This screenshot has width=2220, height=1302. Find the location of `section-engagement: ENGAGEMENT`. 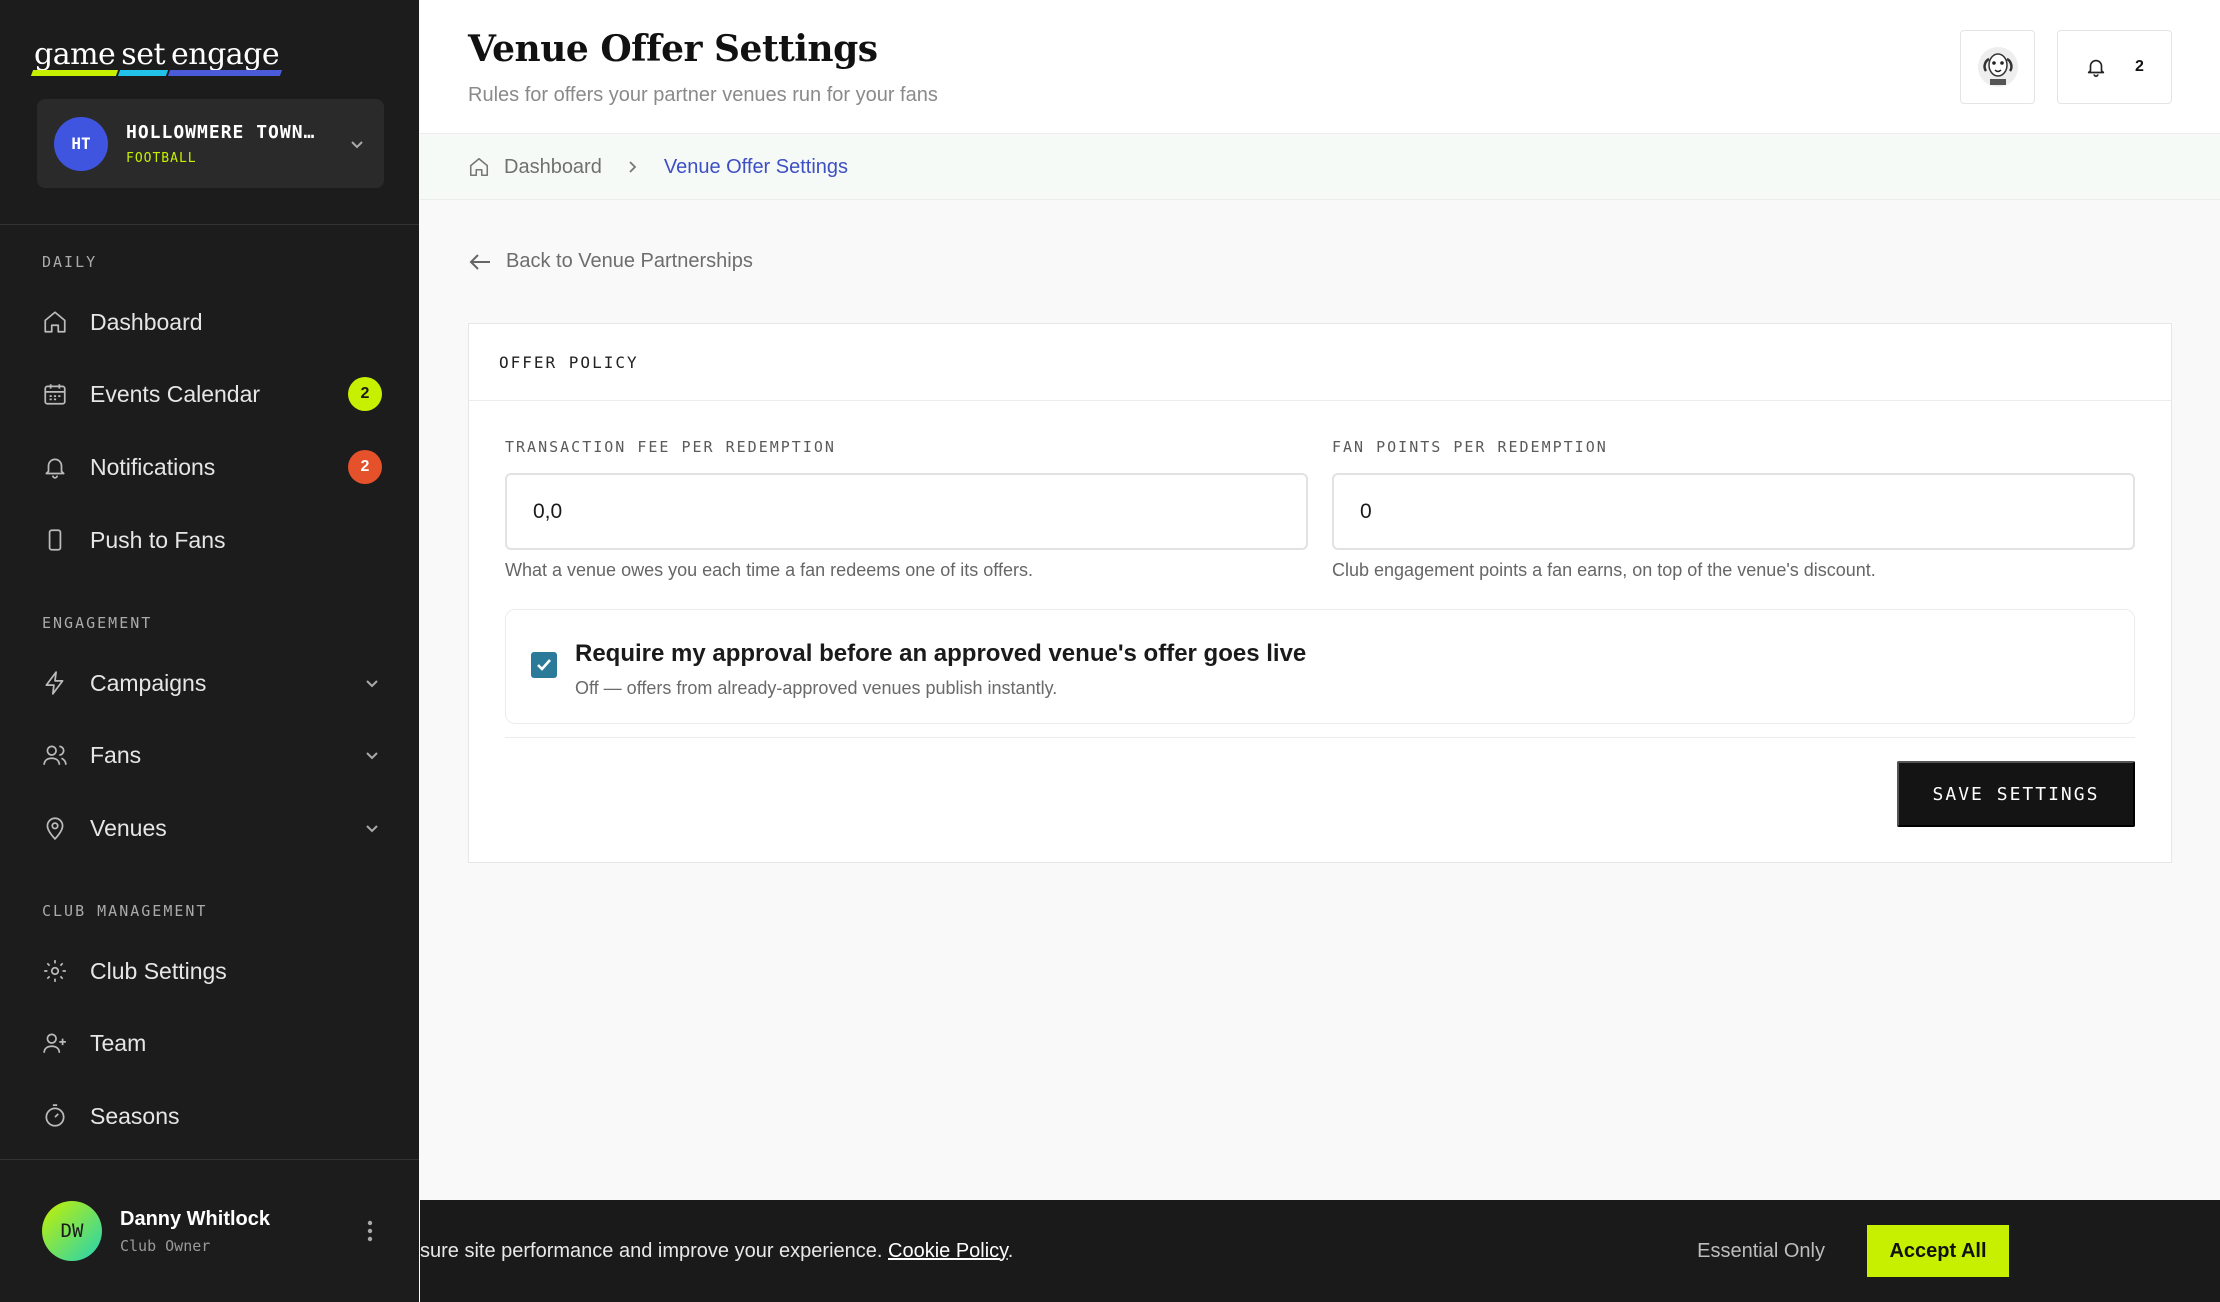

section-engagement: ENGAGEMENT is located at coordinates (97, 623).